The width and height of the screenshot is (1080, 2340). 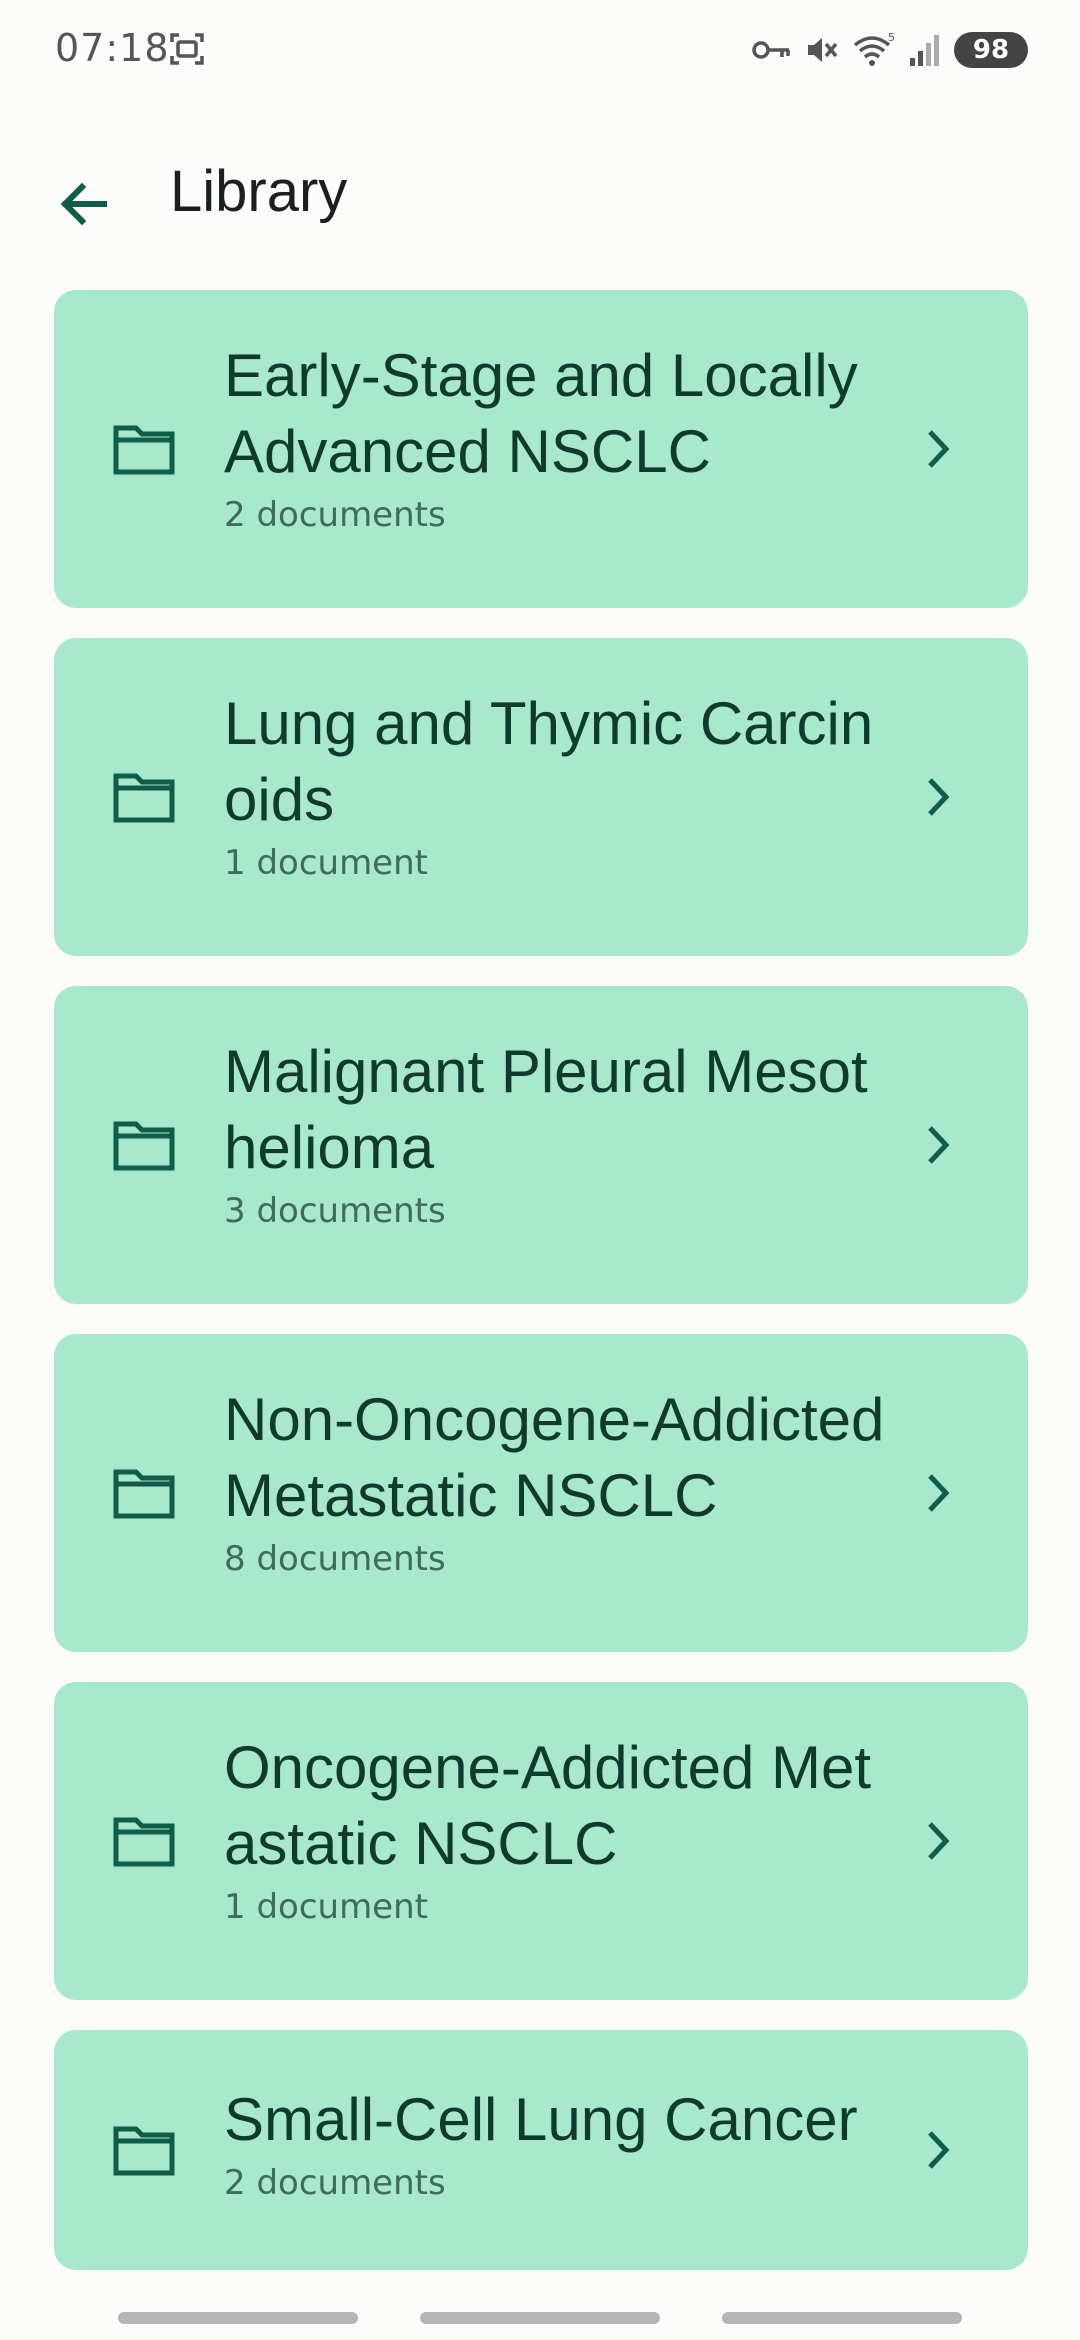 I want to click on folder-document-count: 3 documents, so click(x=335, y=1211).